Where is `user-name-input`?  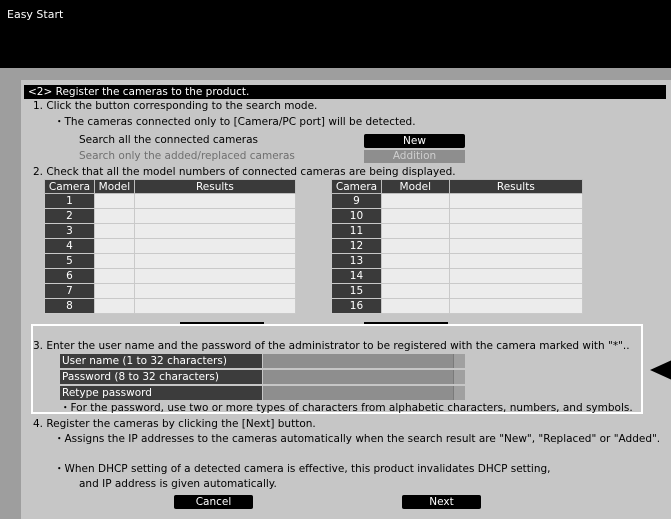
user-name-input is located at coordinates (364, 361).